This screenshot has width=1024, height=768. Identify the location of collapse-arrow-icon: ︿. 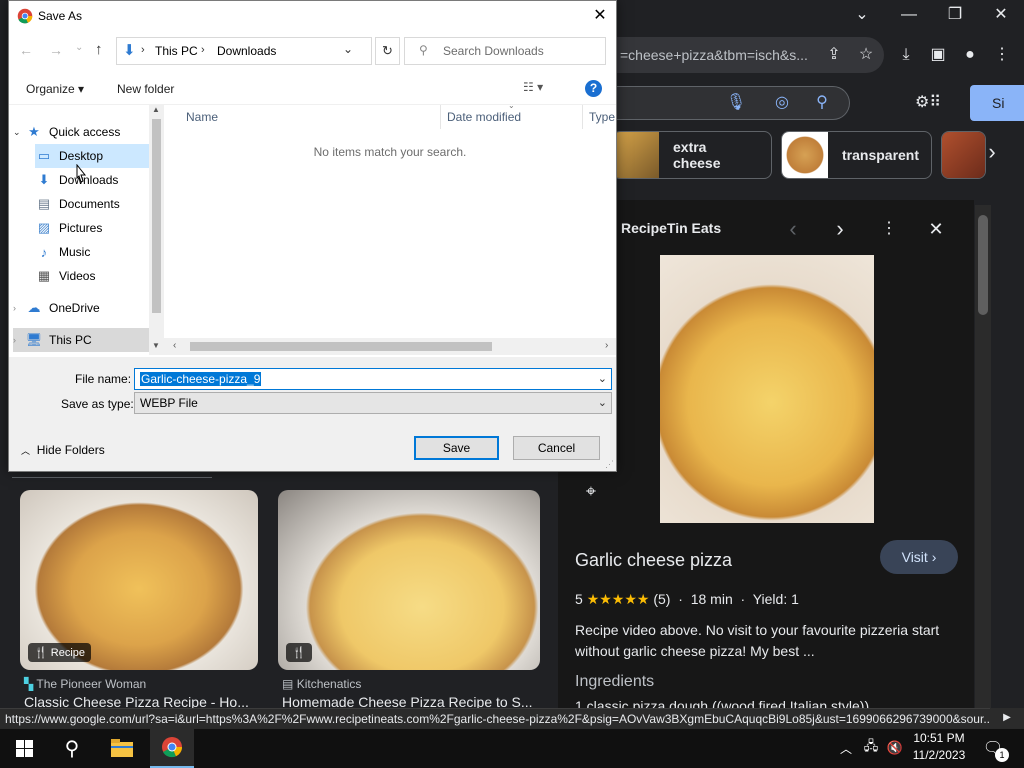
(26, 451).